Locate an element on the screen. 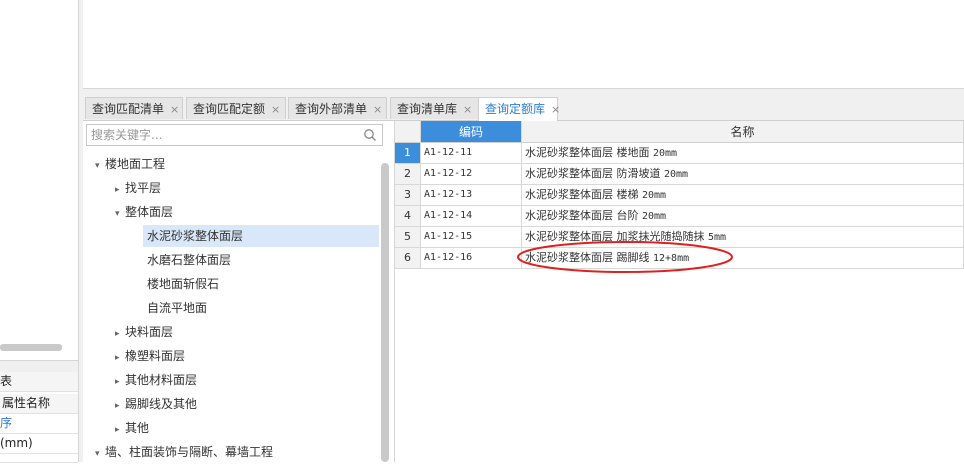 The width and height of the screenshot is (964, 465). row-number: 5 is located at coordinates (408, 237).